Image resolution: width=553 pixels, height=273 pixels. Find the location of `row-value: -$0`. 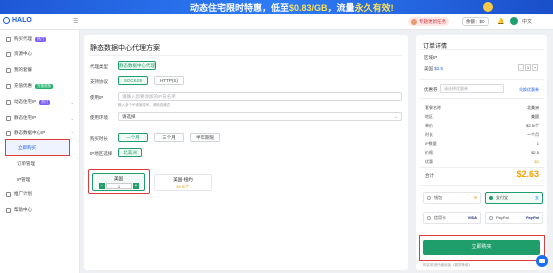

row-value: -$0 is located at coordinates (536, 161).